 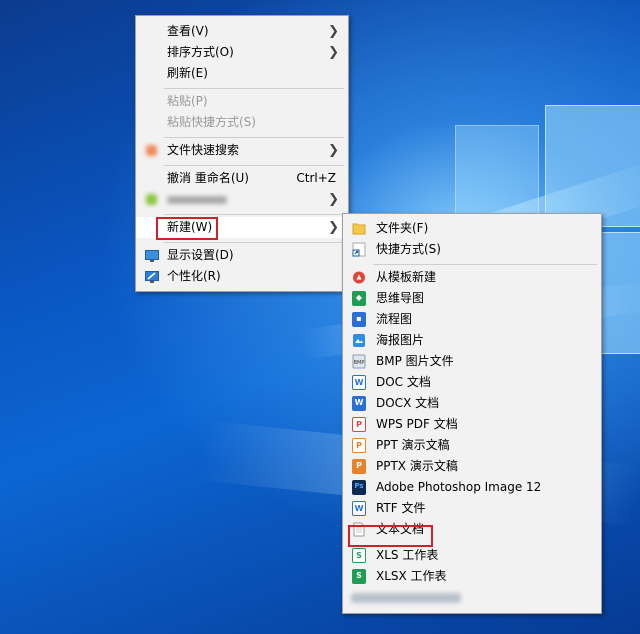 What do you see at coordinates (415, 361) in the screenshot?
I see `menu-item-label: BMP 图片文件` at bounding box center [415, 361].